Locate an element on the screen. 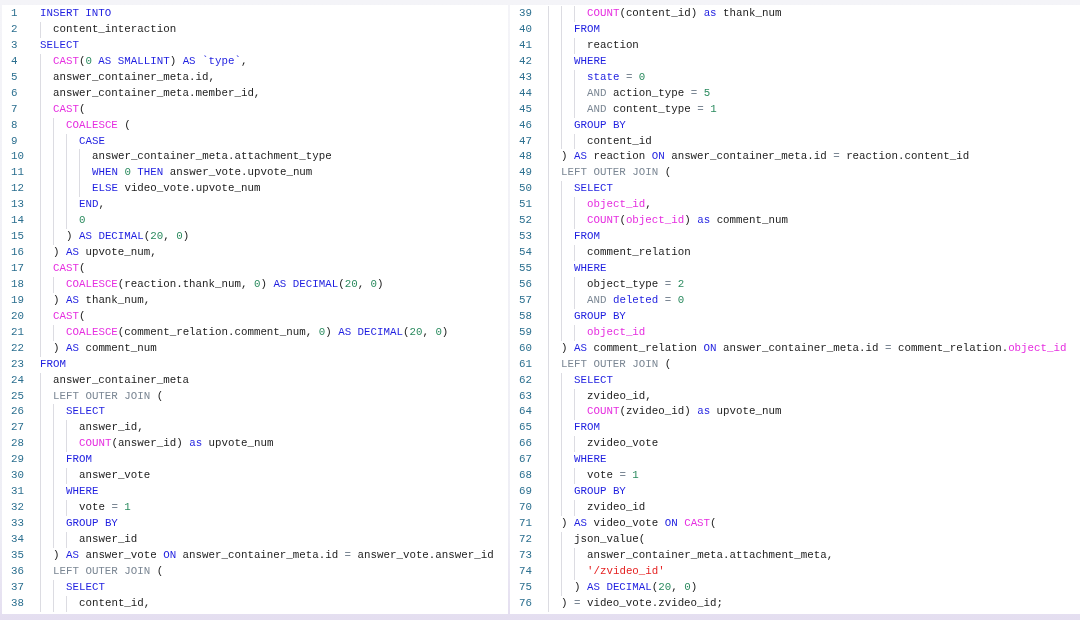  line-number: 12 is located at coordinates (17, 189).